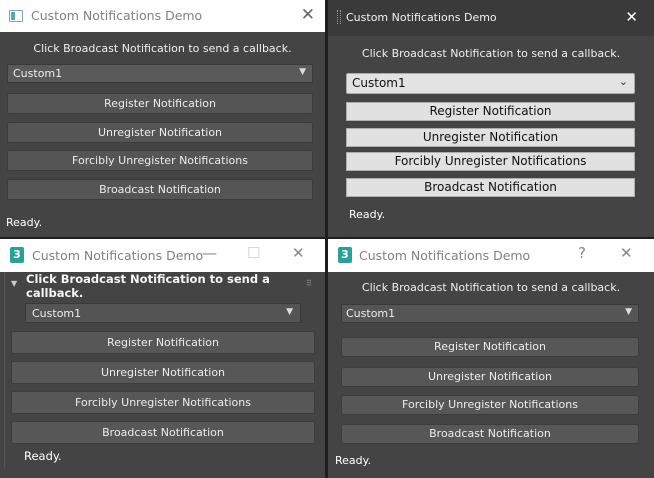 The height and width of the screenshot is (478, 654). What do you see at coordinates (623, 81) in the screenshot?
I see `chevron-down-icon: ⌄` at bounding box center [623, 81].